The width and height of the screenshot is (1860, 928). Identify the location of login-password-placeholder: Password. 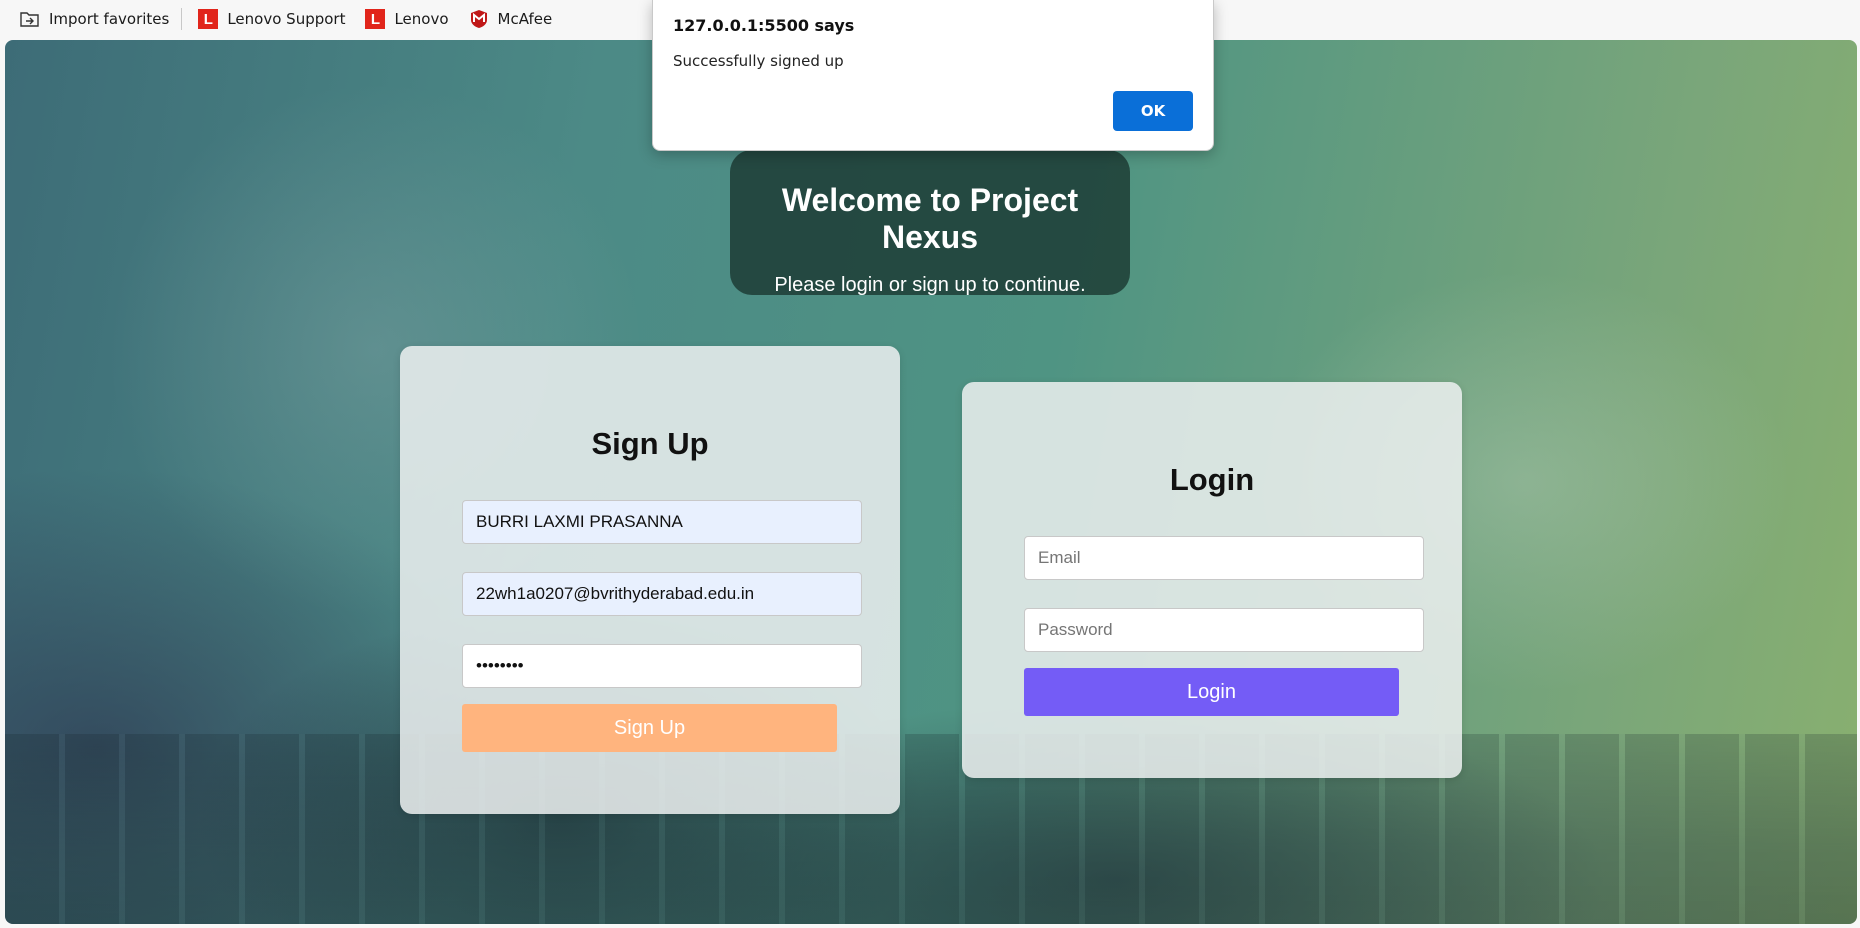
(1075, 629).